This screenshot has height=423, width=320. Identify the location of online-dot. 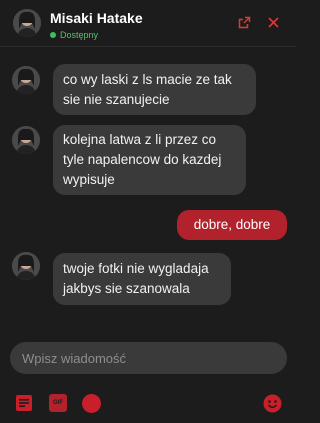
(53, 35).